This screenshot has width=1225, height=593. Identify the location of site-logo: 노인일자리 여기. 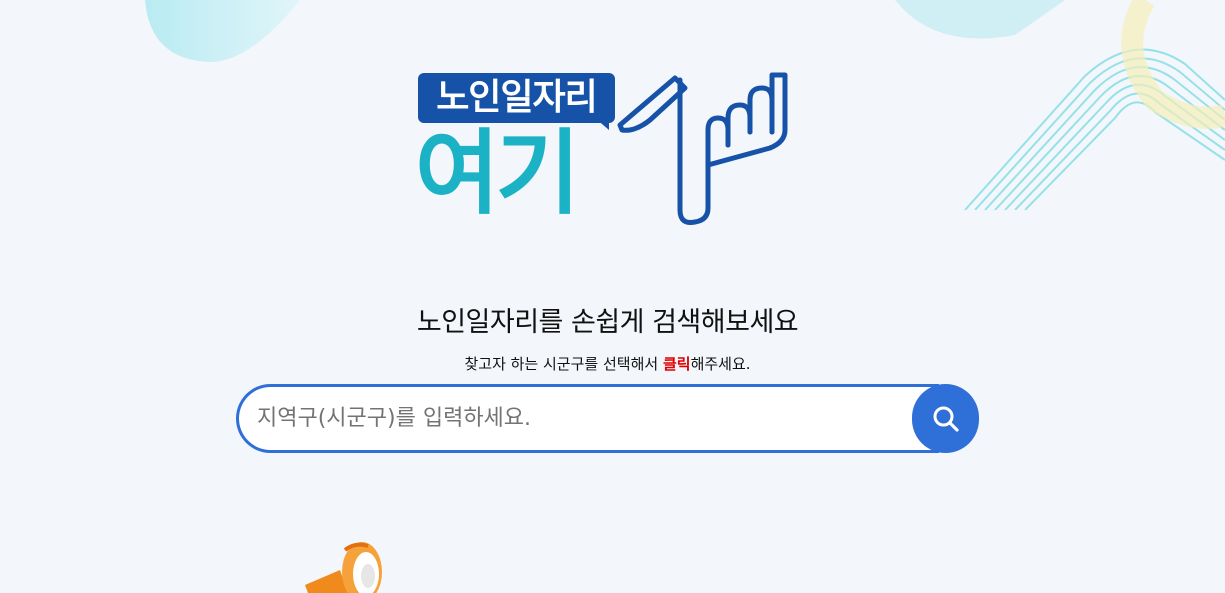
(610, 150).